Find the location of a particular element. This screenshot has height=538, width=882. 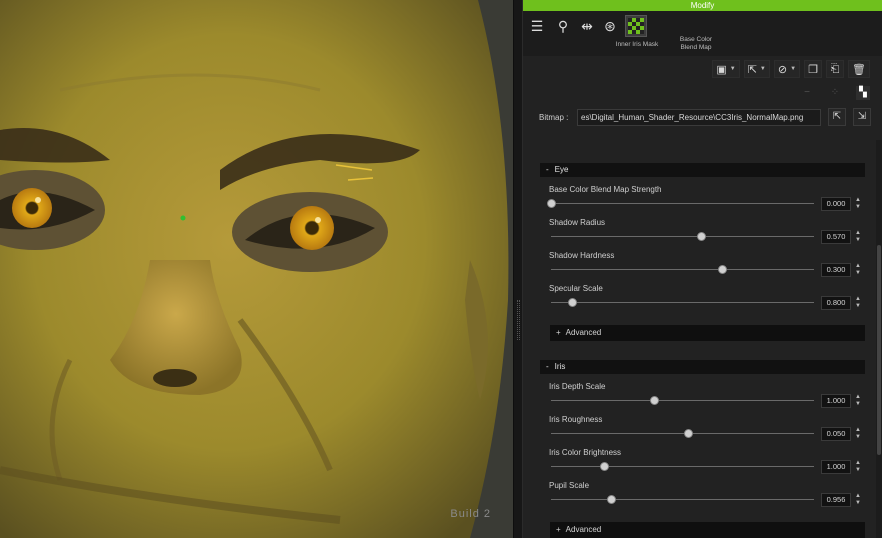

section-header-iris: - Iris is located at coordinates (702, 367).